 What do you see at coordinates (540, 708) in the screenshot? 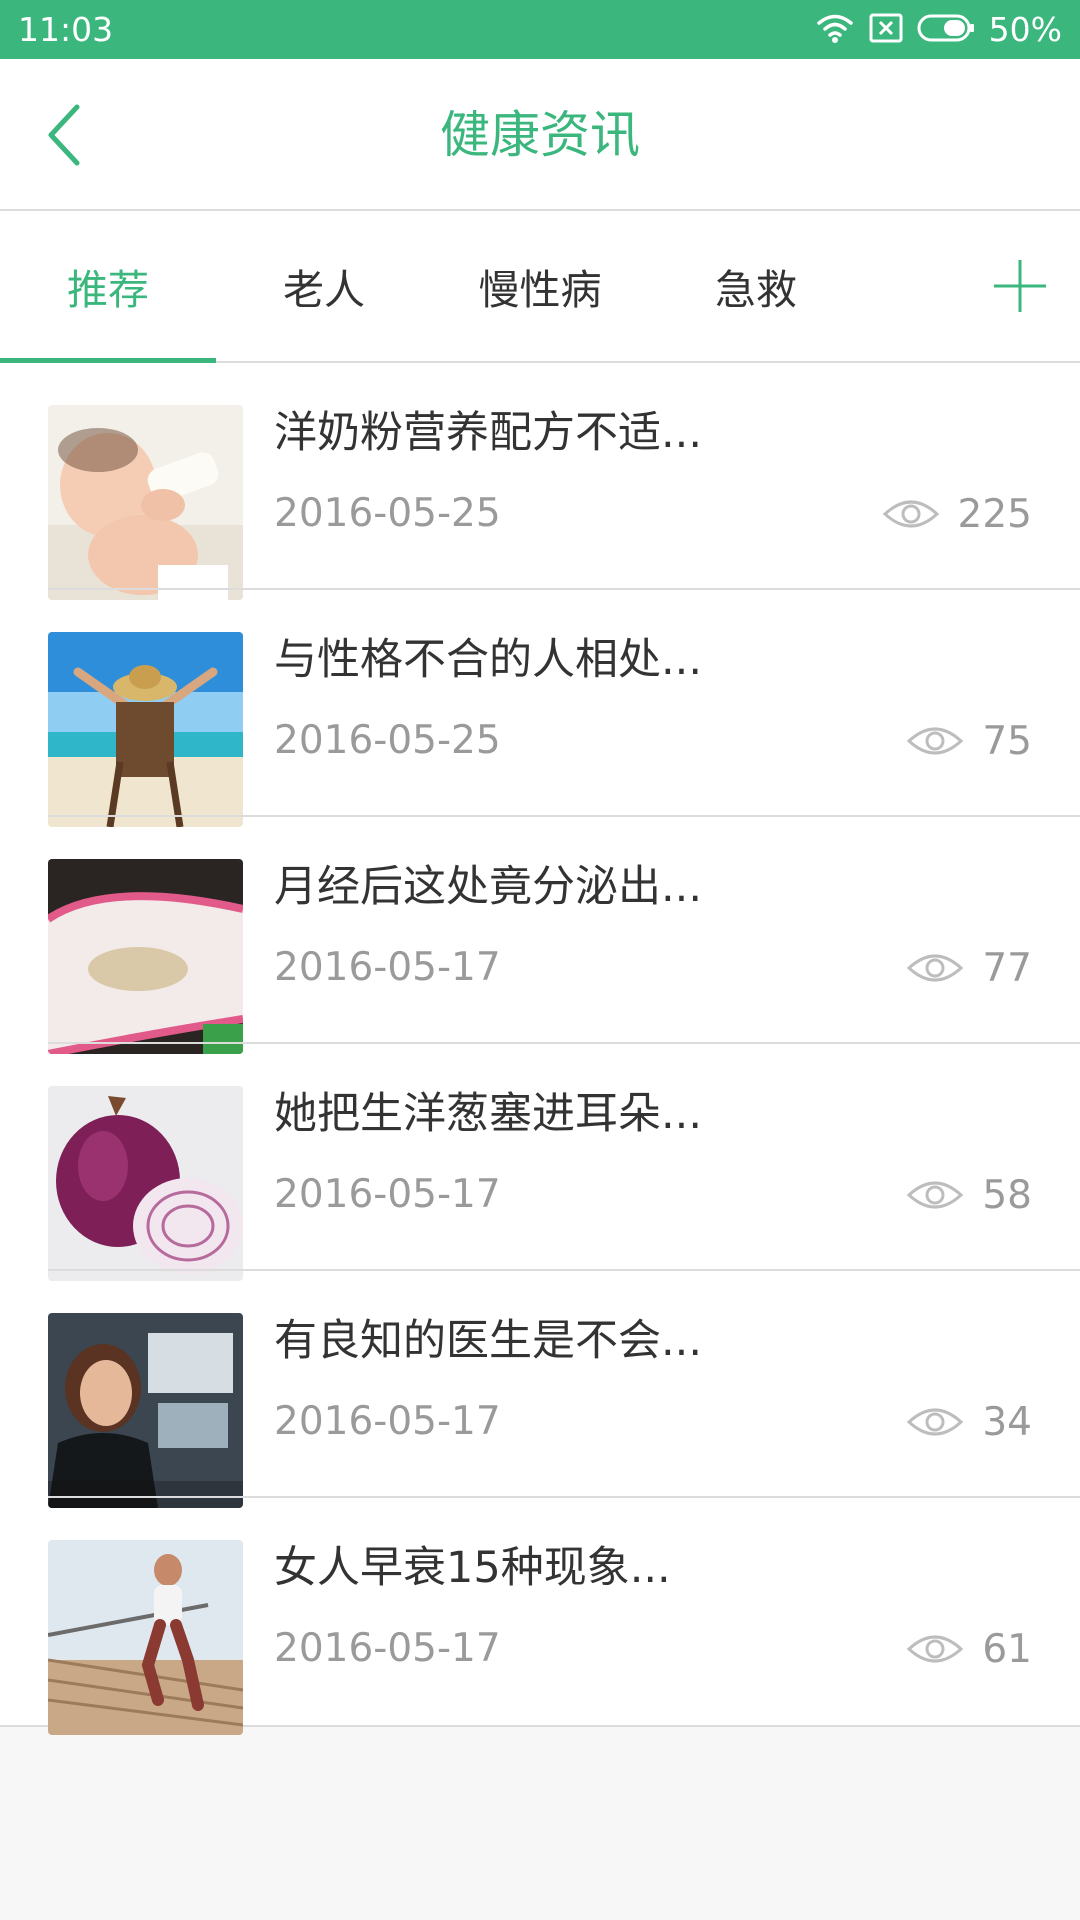
I see `list-item: 与性格不合的人相处... 2016-05-25 75` at bounding box center [540, 708].